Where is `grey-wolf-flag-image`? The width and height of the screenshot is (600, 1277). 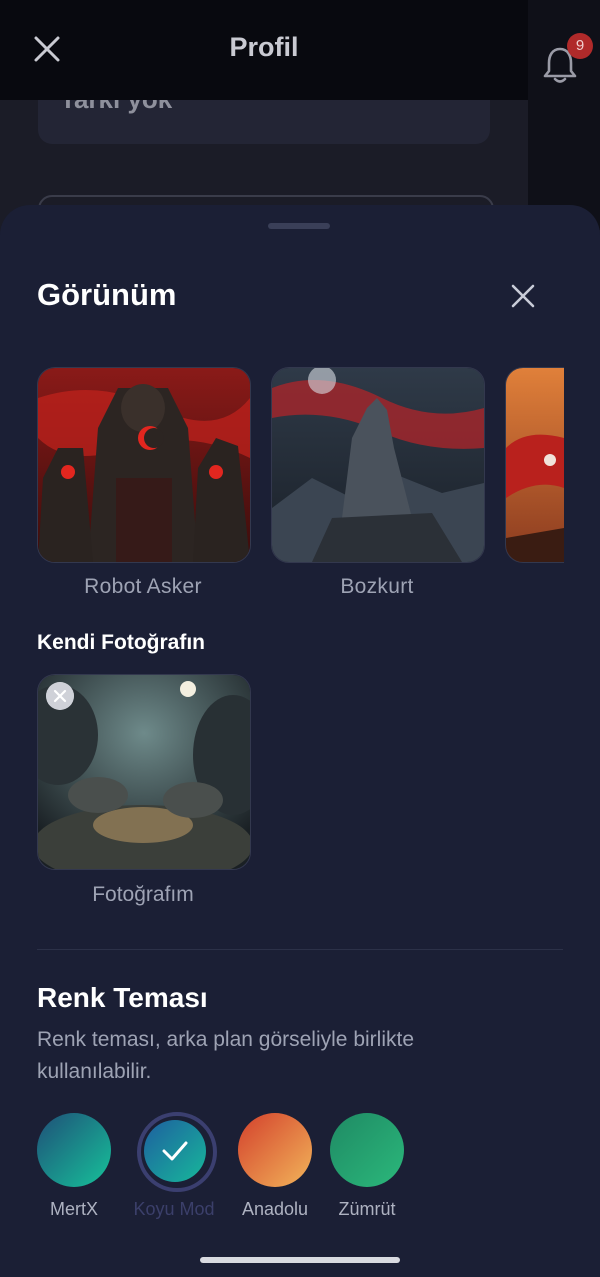 grey-wolf-flag-image is located at coordinates (378, 465).